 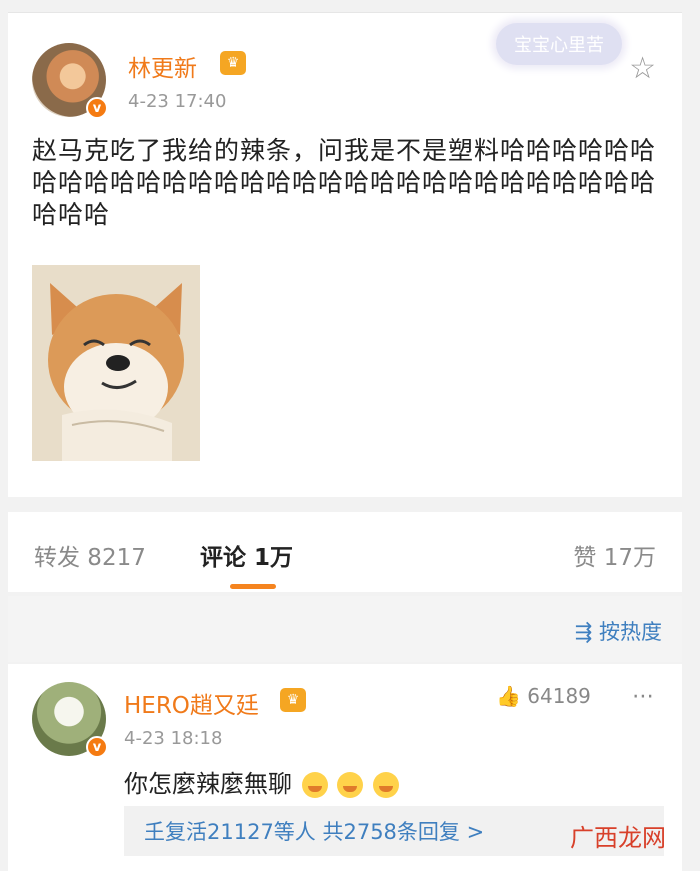 What do you see at coordinates (345, 552) in the screenshot?
I see `action-tabs: 转发 8217 评论 1万 赞 17万` at bounding box center [345, 552].